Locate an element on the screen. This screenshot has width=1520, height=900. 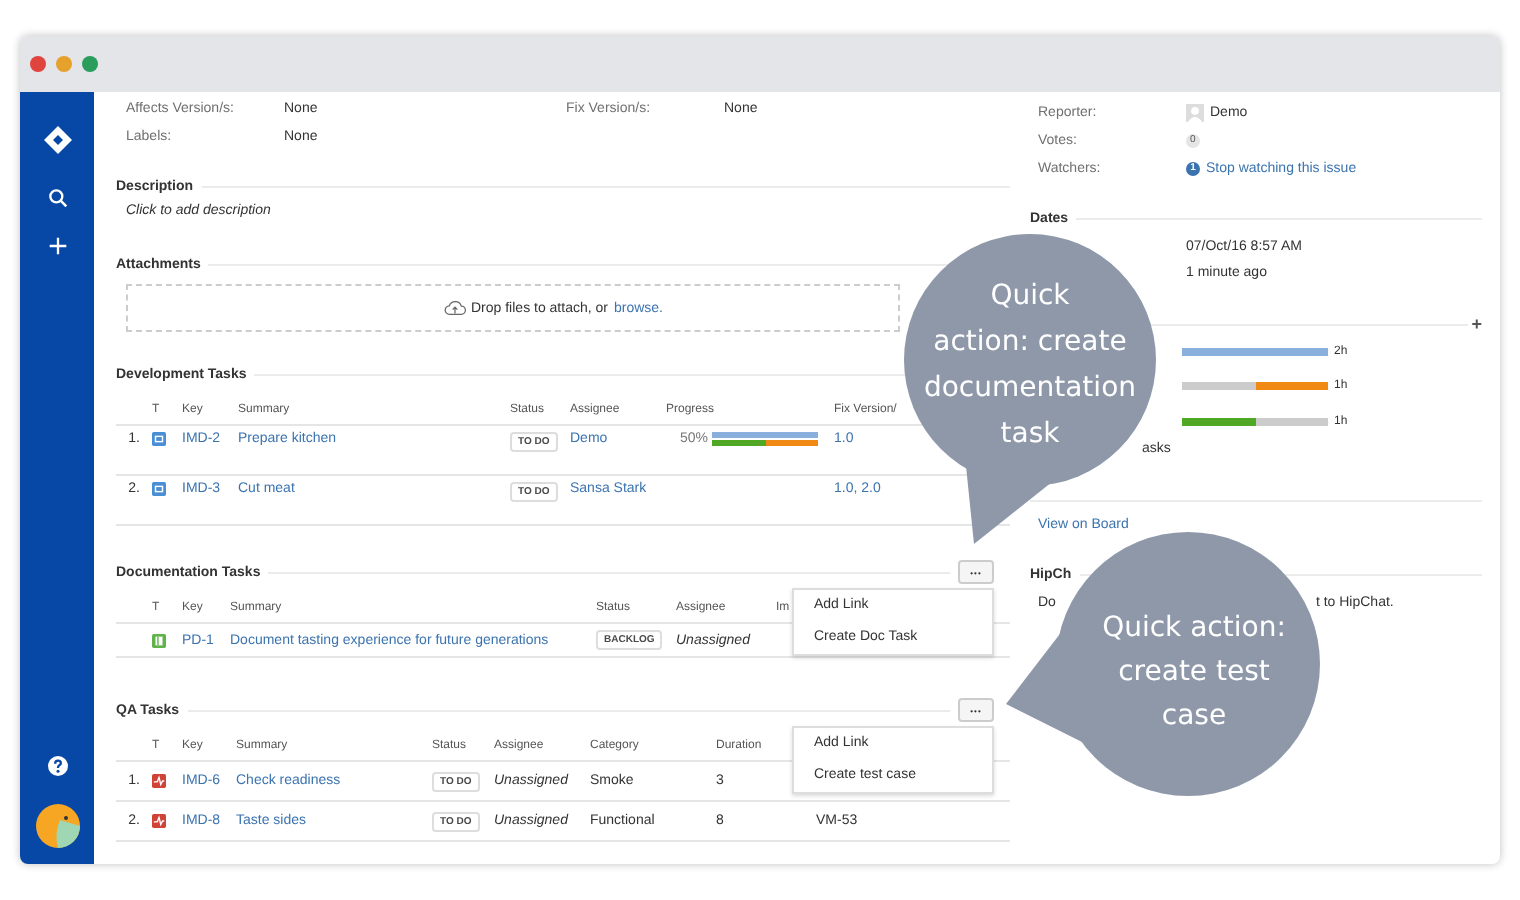
search-icon is located at coordinates (57, 198).